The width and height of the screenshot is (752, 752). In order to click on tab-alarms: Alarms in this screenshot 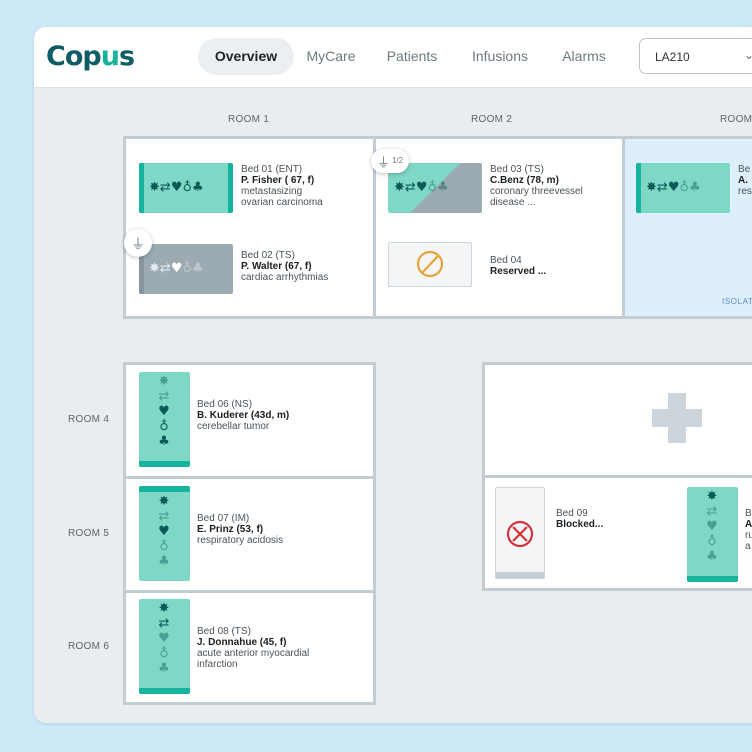, I will do `click(584, 56)`.